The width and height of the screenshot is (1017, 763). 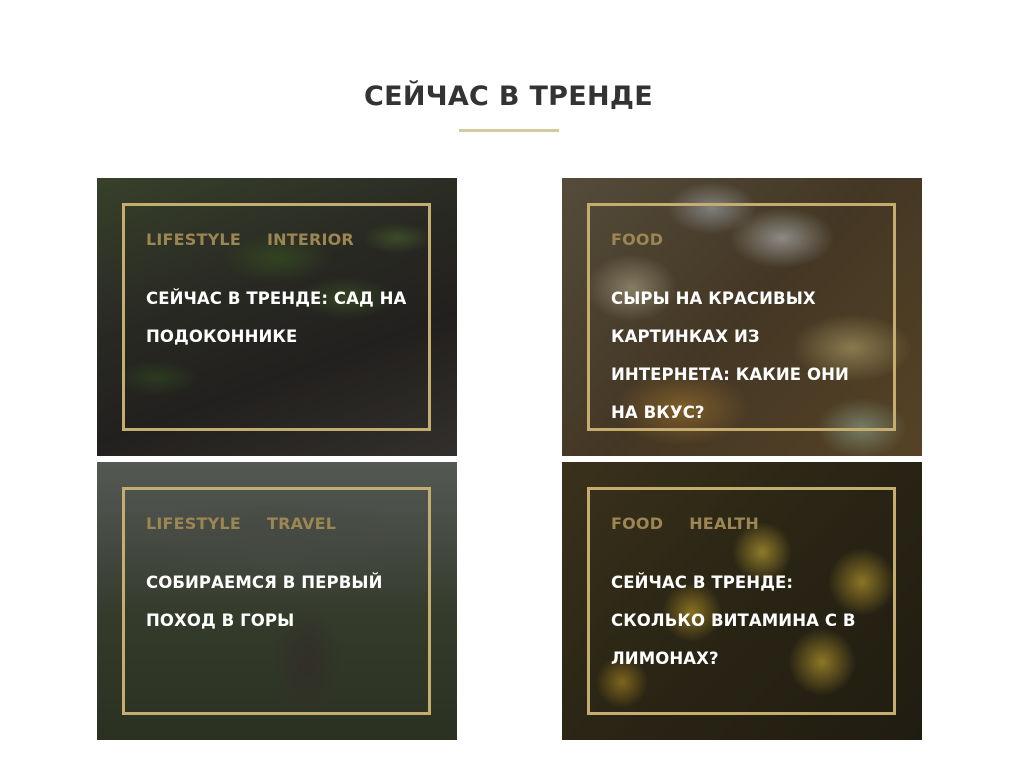 I want to click on tag-link: TRAVEL, so click(x=301, y=523).